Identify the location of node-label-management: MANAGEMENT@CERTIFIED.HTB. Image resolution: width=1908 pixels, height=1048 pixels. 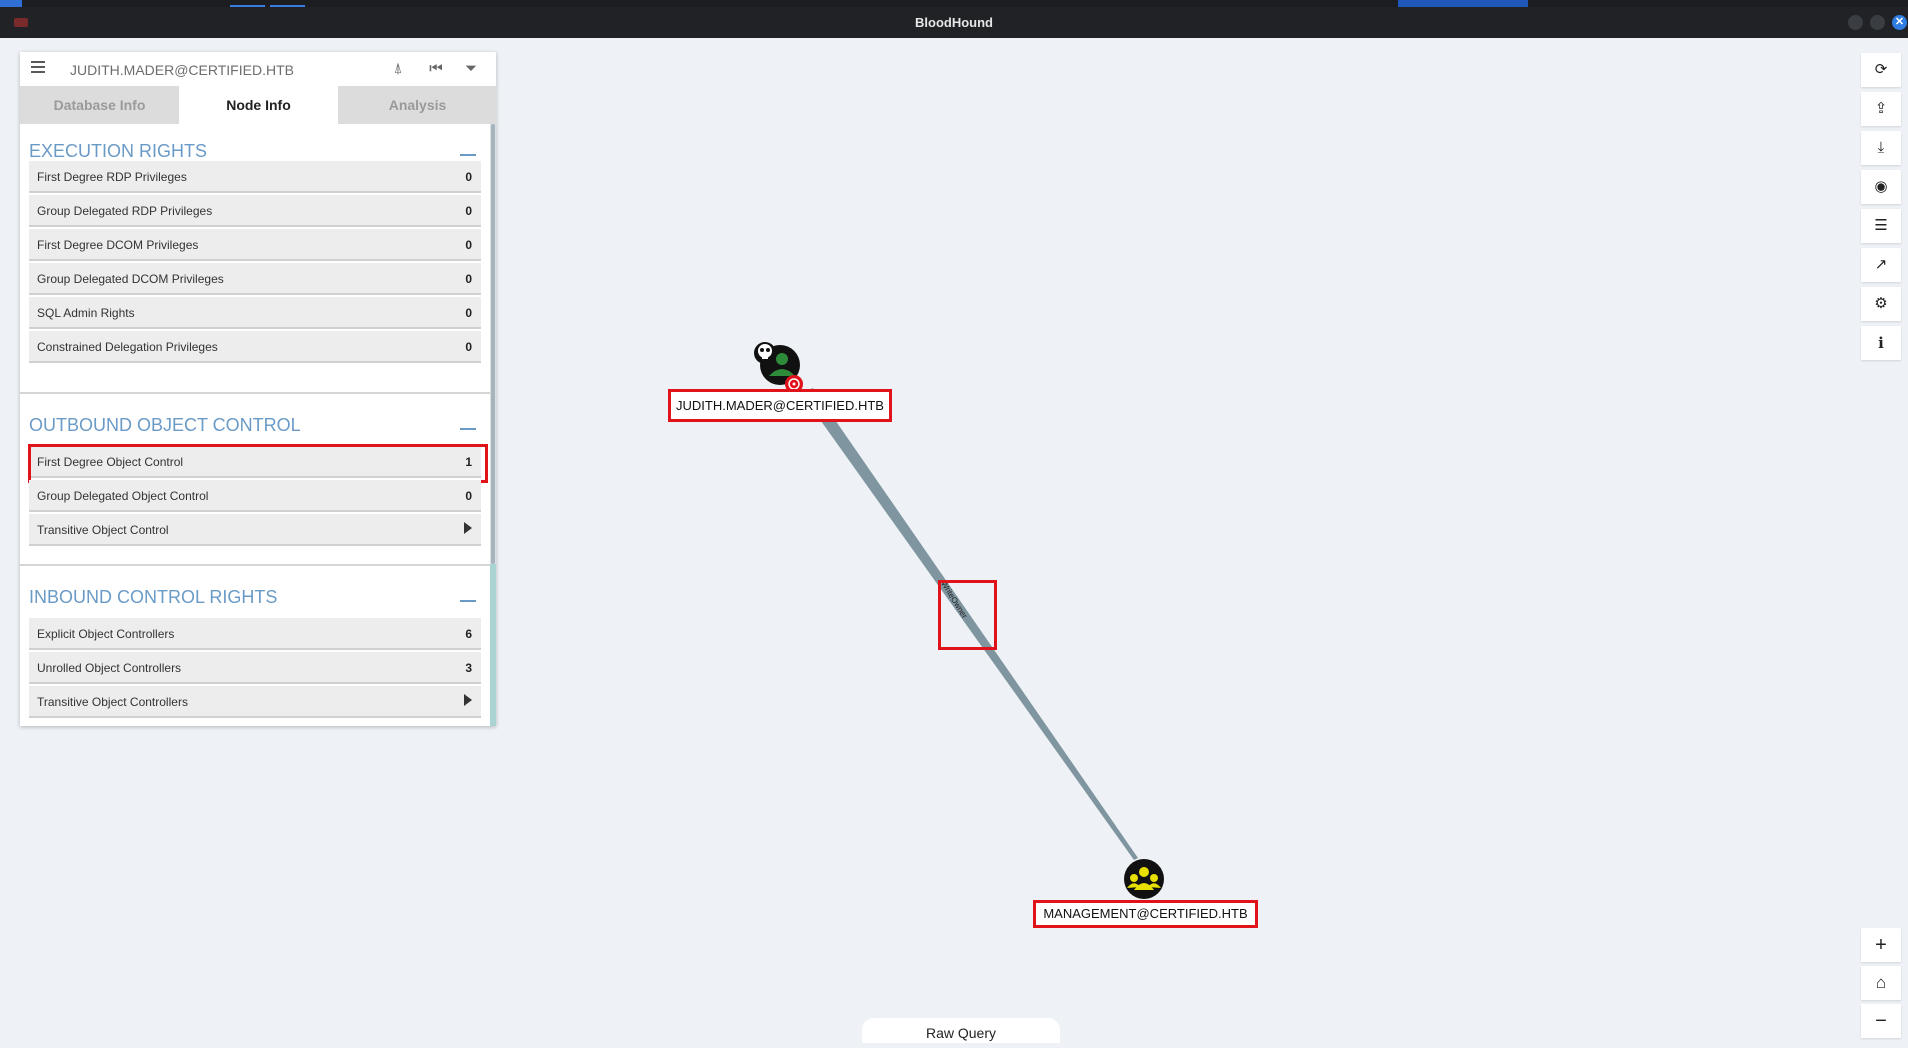
(1145, 914).